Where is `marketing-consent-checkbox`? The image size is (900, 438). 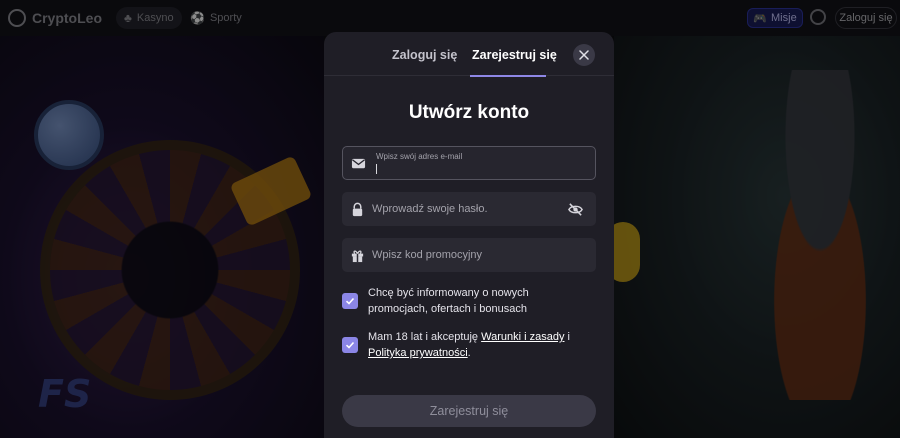
marketing-consent-checkbox is located at coordinates (350, 301).